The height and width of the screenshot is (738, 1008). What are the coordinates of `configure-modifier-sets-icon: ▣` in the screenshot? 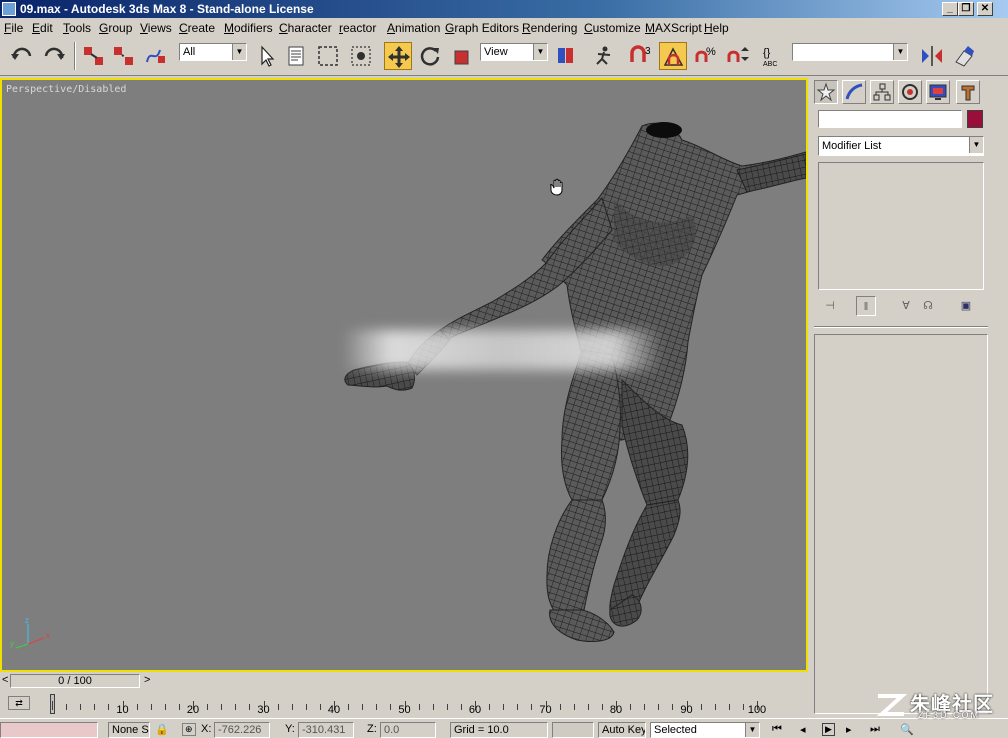 It's located at (966, 306).